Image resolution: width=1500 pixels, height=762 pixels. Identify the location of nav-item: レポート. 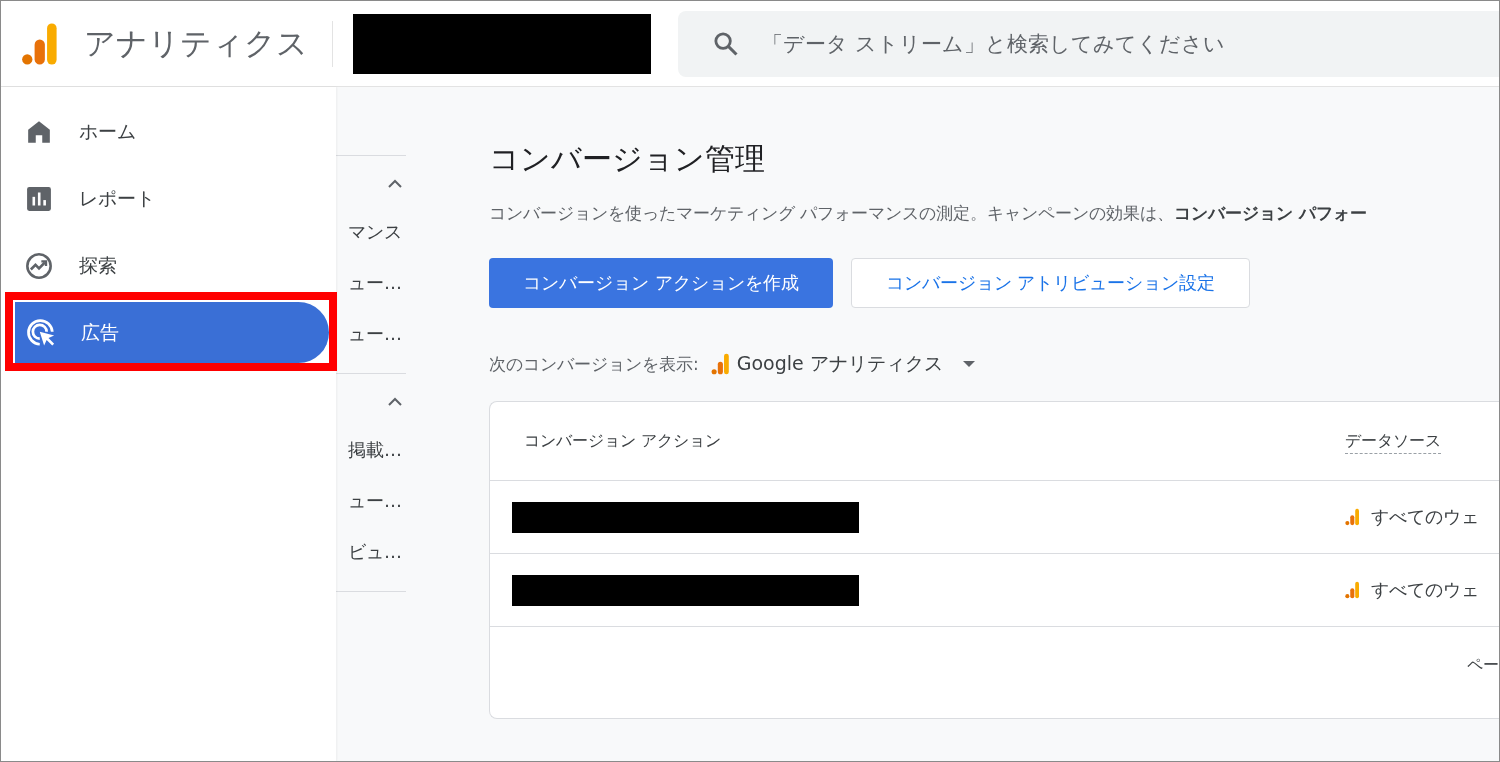
(168, 199).